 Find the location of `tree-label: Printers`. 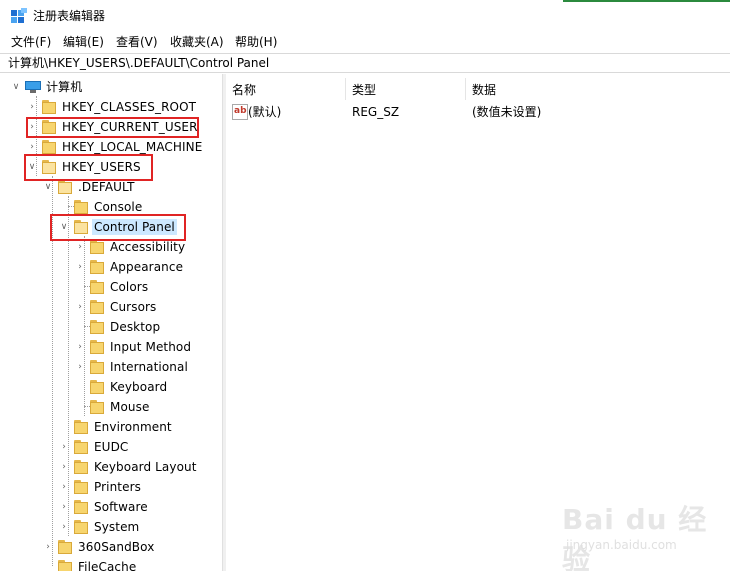

tree-label: Printers is located at coordinates (117, 487).